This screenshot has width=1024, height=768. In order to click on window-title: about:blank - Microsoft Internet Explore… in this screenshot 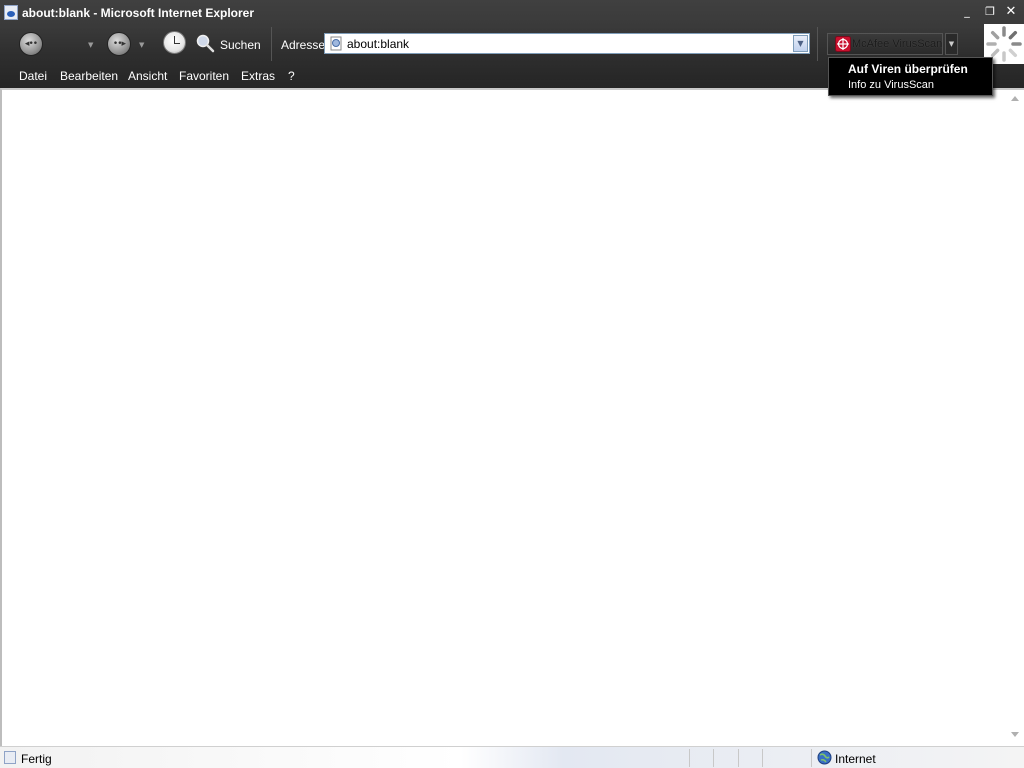, I will do `click(138, 13)`.